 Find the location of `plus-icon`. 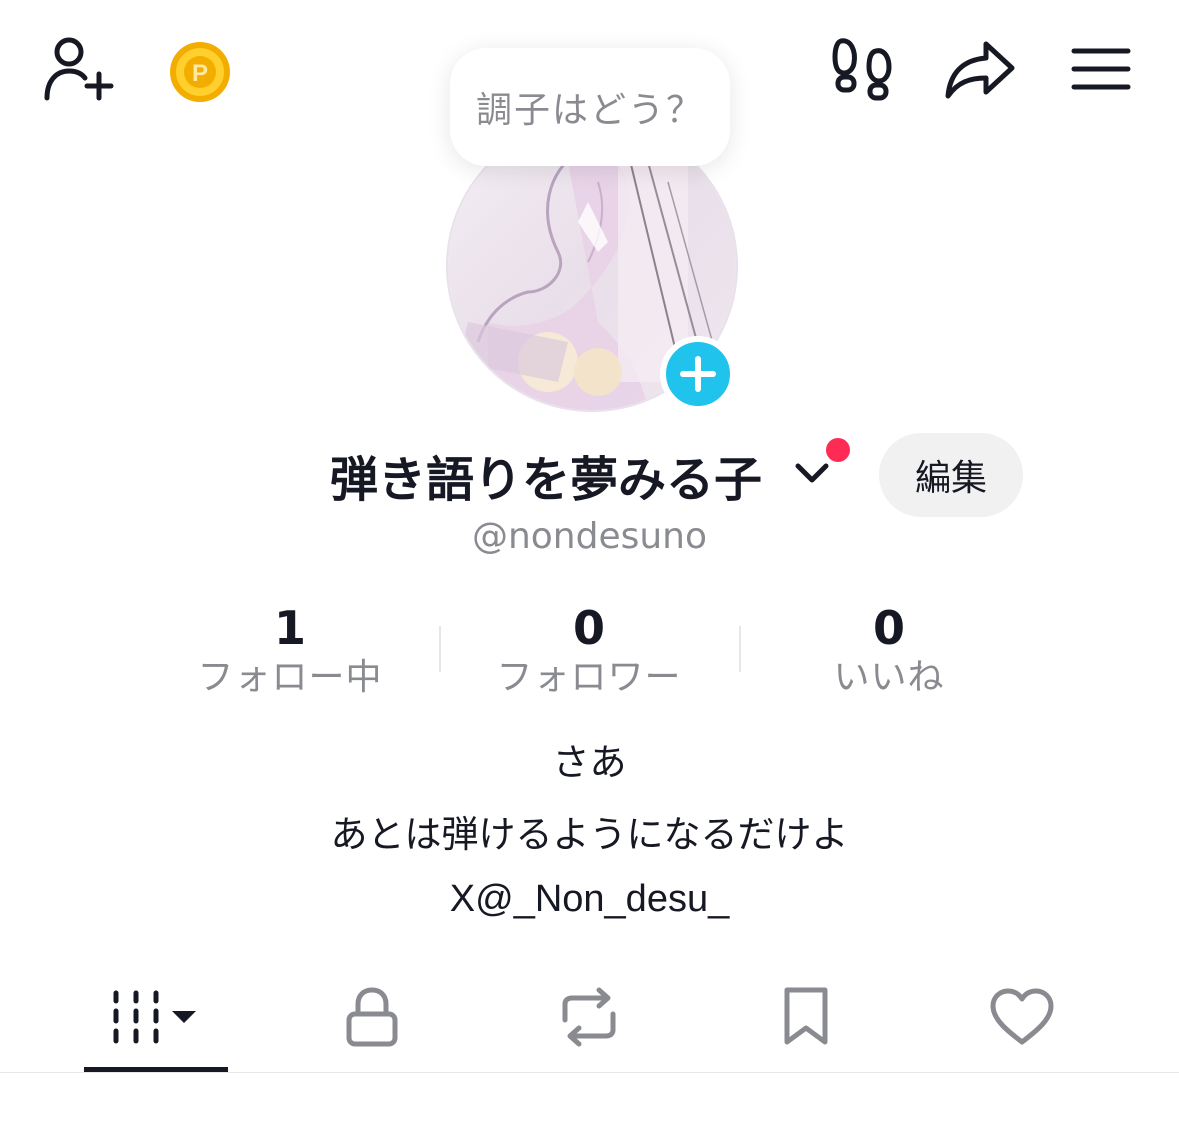

plus-icon is located at coordinates (698, 374).